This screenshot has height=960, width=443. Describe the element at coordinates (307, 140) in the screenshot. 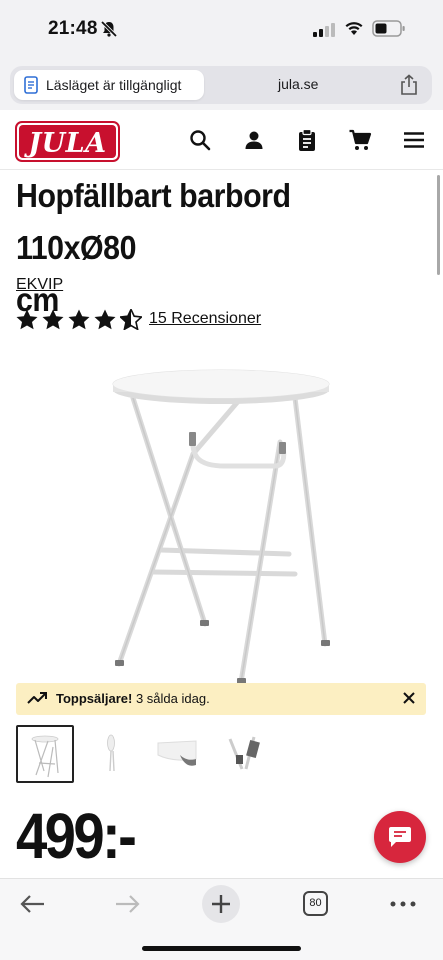

I see `clipboard-icon` at that location.